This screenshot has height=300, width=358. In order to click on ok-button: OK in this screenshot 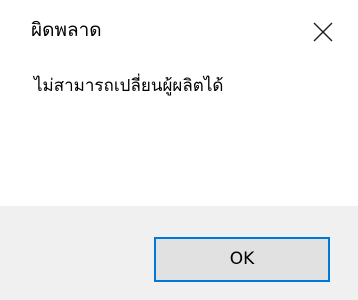, I will do `click(242, 259)`.